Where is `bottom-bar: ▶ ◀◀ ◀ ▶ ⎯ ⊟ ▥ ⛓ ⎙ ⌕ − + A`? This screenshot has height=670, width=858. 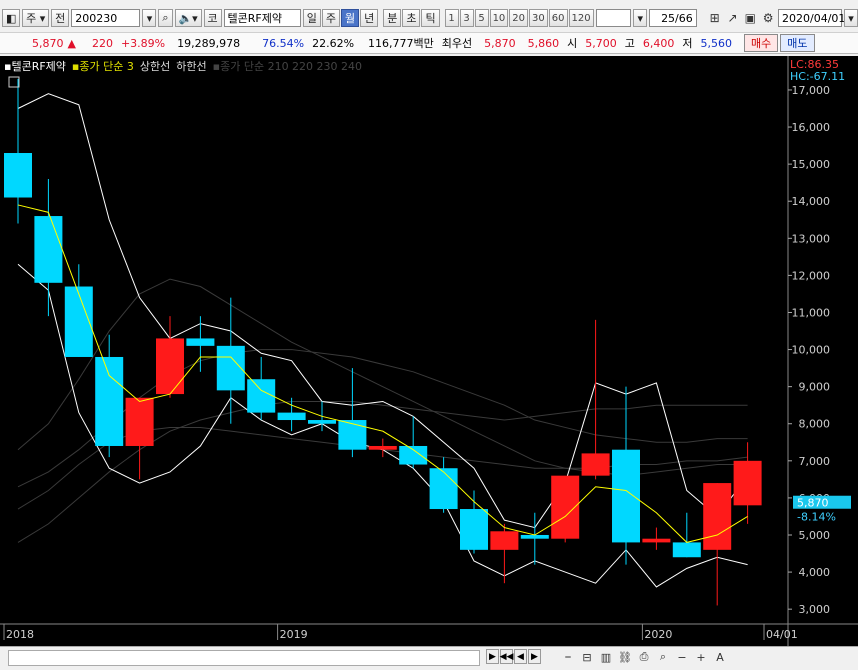 bottom-bar: ▶ ◀◀ ◀ ▶ ⎯ ⊟ ▥ ⛓ ⎙ ⌕ − + A is located at coordinates (429, 658).